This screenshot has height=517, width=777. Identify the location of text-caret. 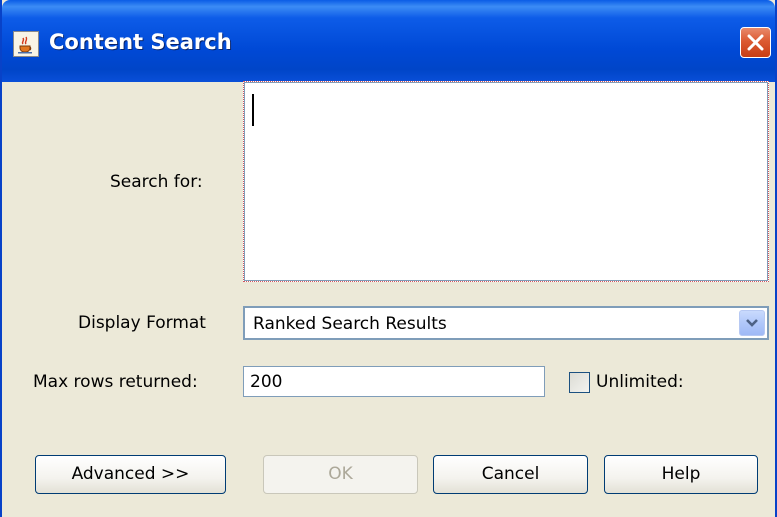
(253, 110).